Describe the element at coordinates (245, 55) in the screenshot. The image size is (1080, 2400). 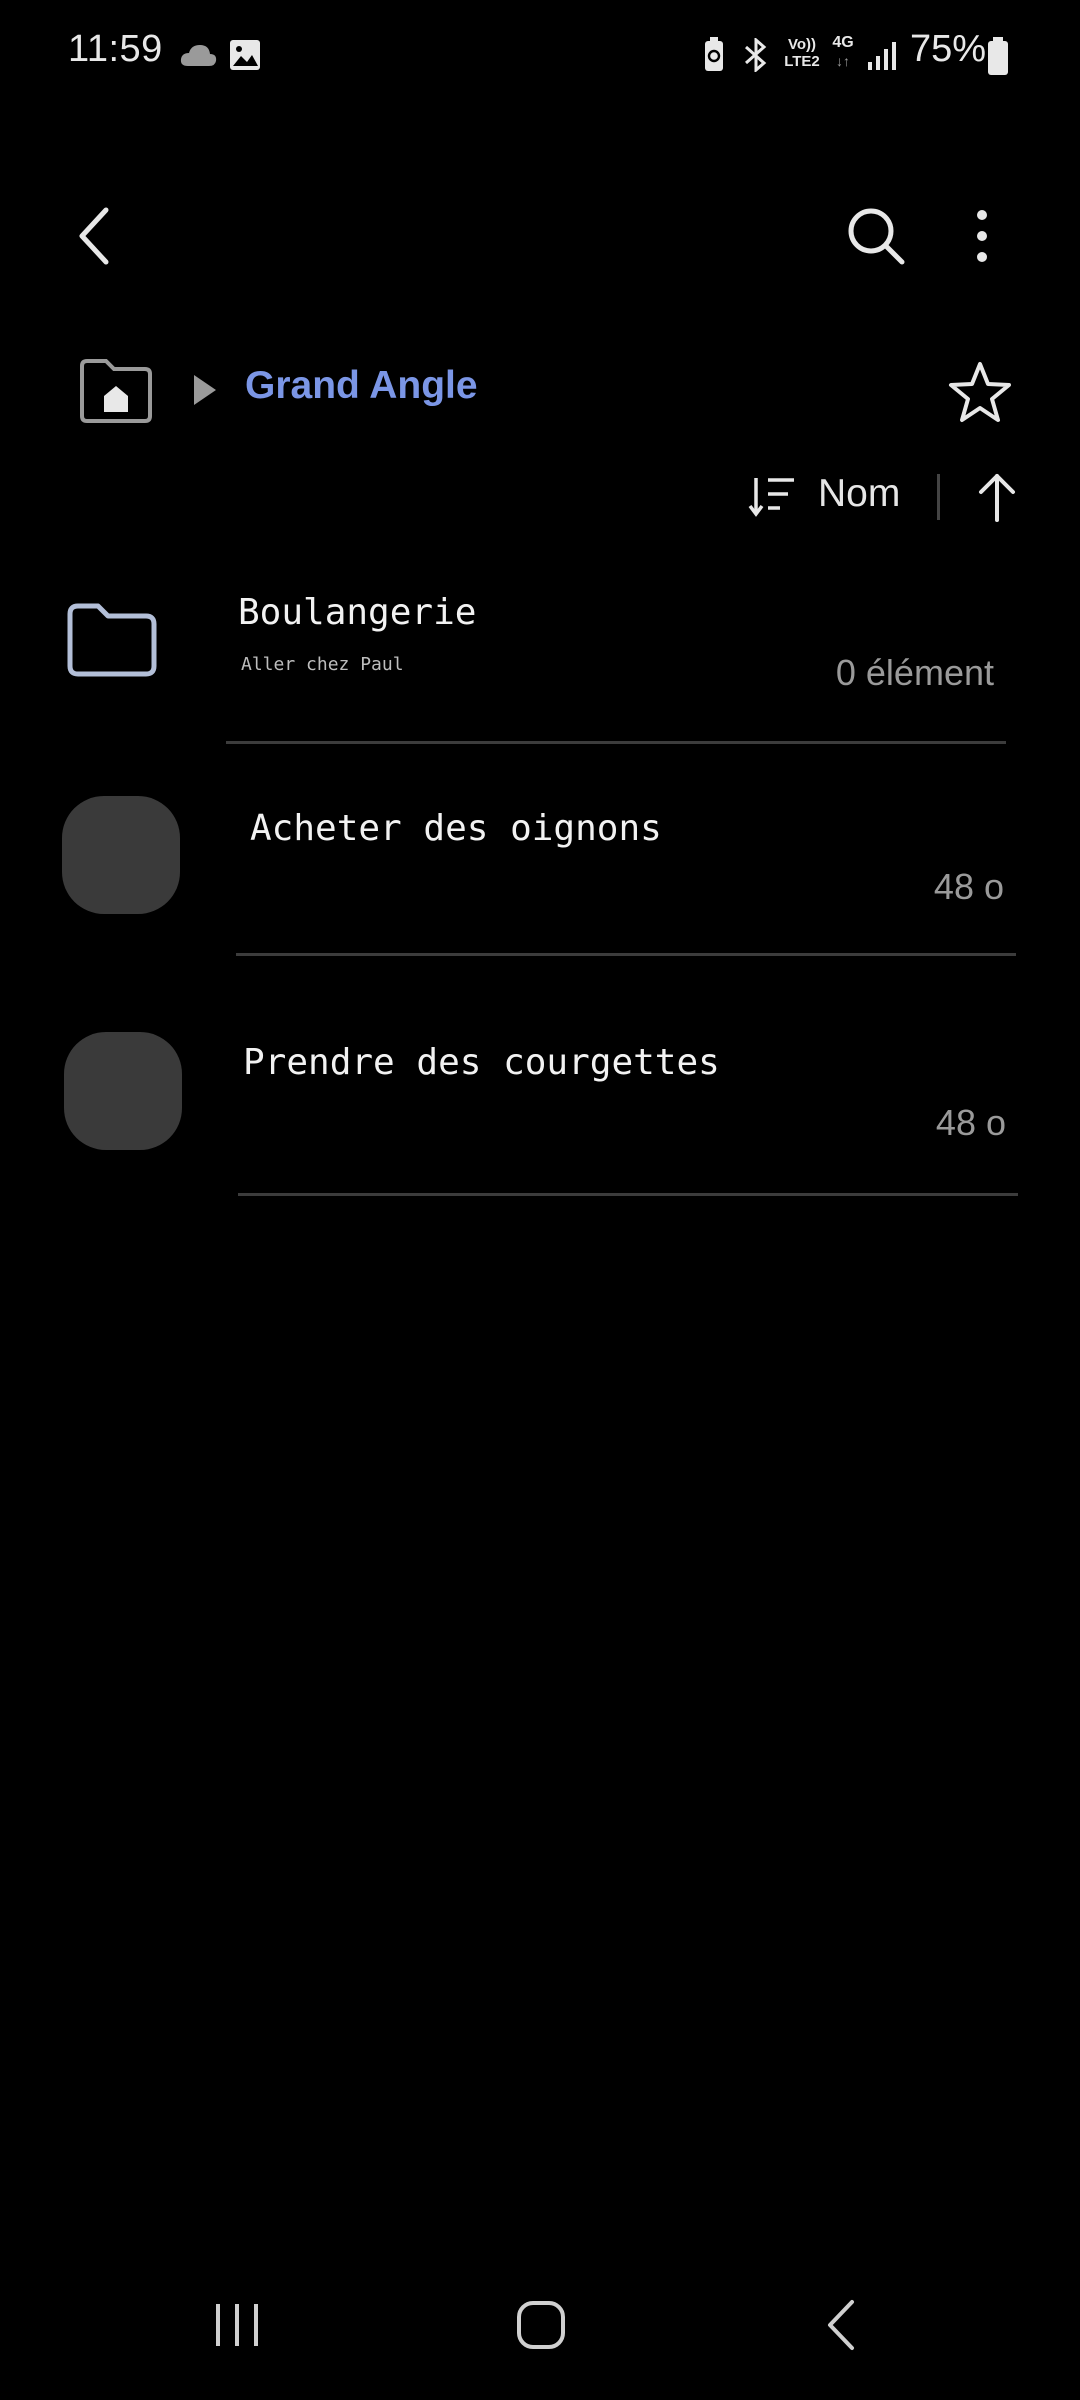
I see `image-icon` at that location.